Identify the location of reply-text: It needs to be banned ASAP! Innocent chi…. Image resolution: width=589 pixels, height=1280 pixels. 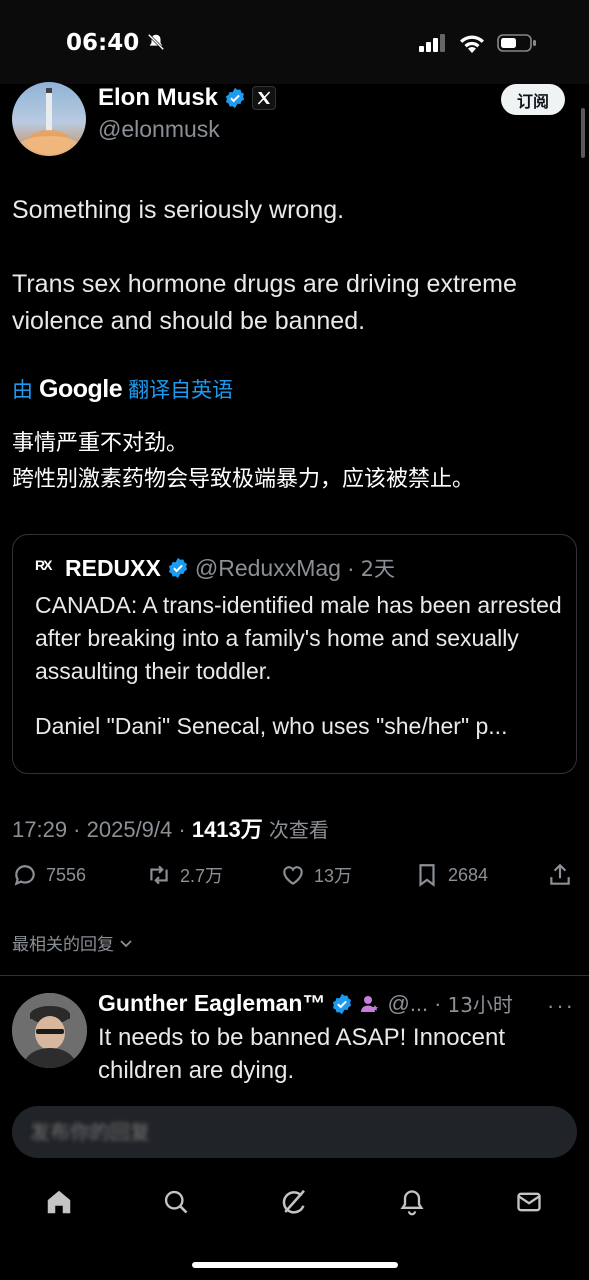
(301, 1054).